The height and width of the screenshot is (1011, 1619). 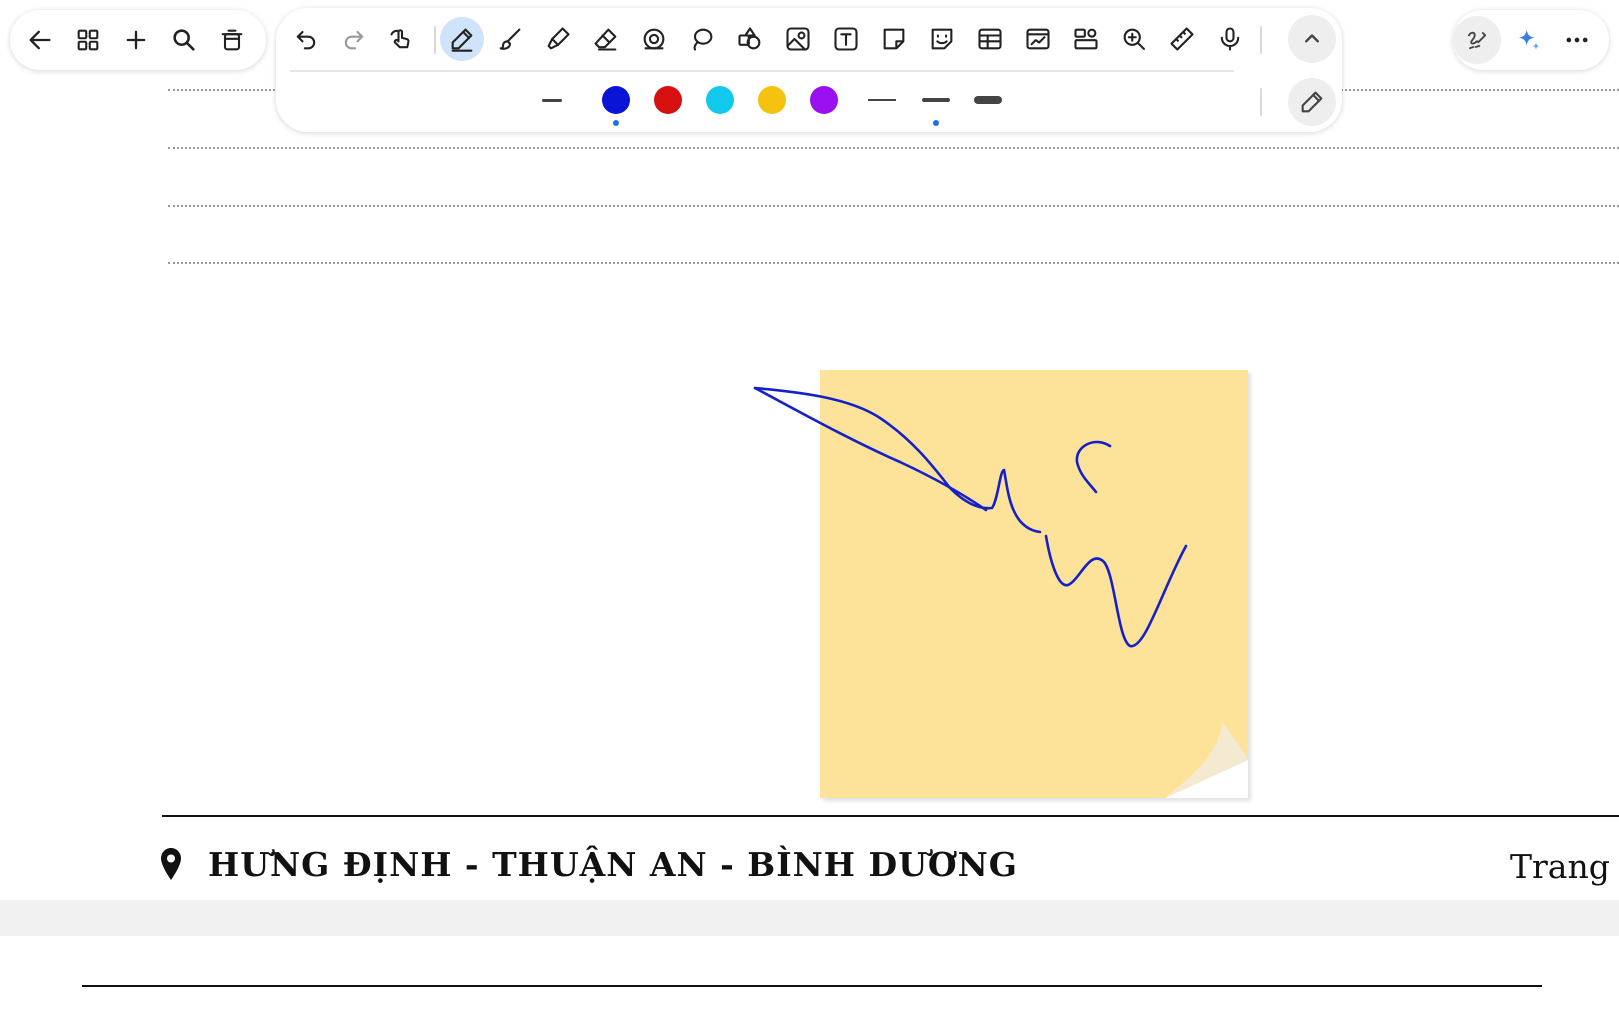 What do you see at coordinates (354, 39) in the screenshot?
I see `redo-icon` at bounding box center [354, 39].